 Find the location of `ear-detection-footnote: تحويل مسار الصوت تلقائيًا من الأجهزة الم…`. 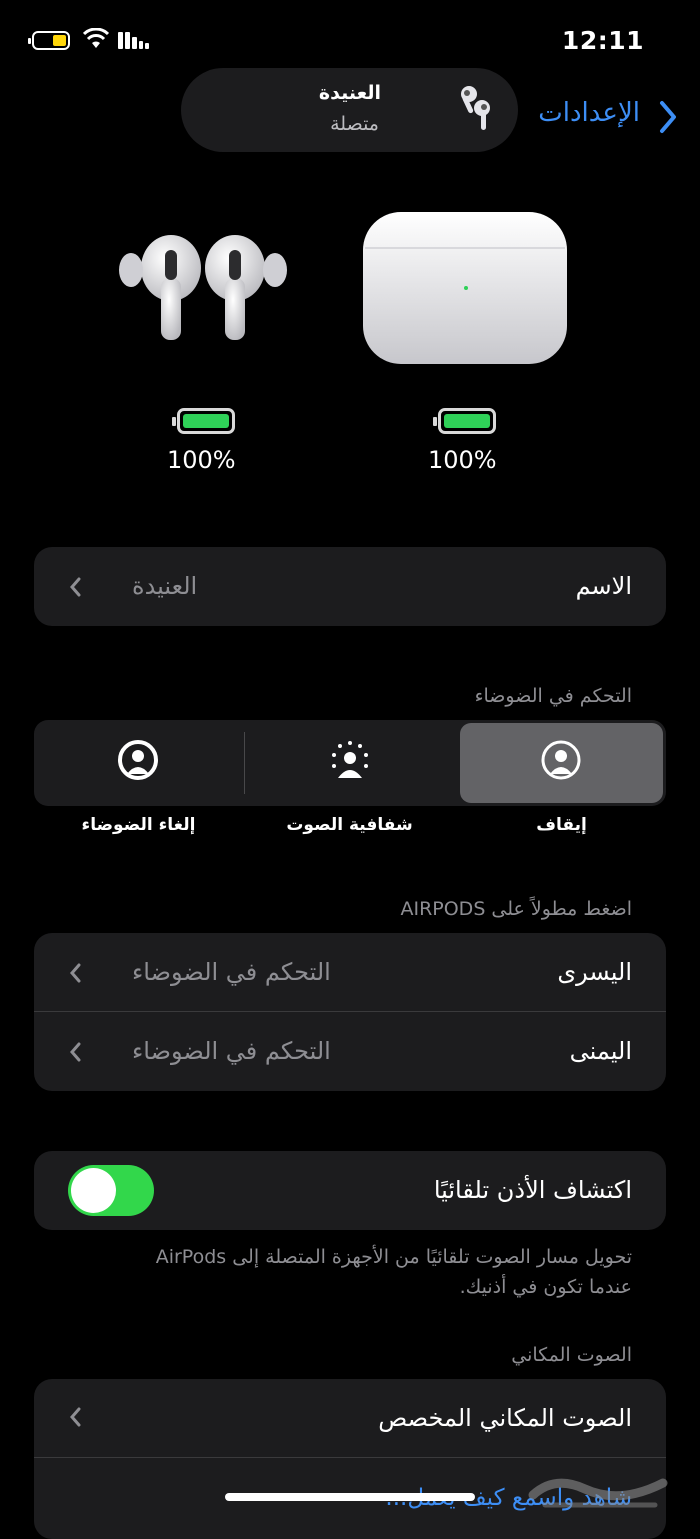

ear-detection-footnote: تحويل مسار الصوت تلقائيًا من الأجهزة الم… is located at coordinates (337, 1272).